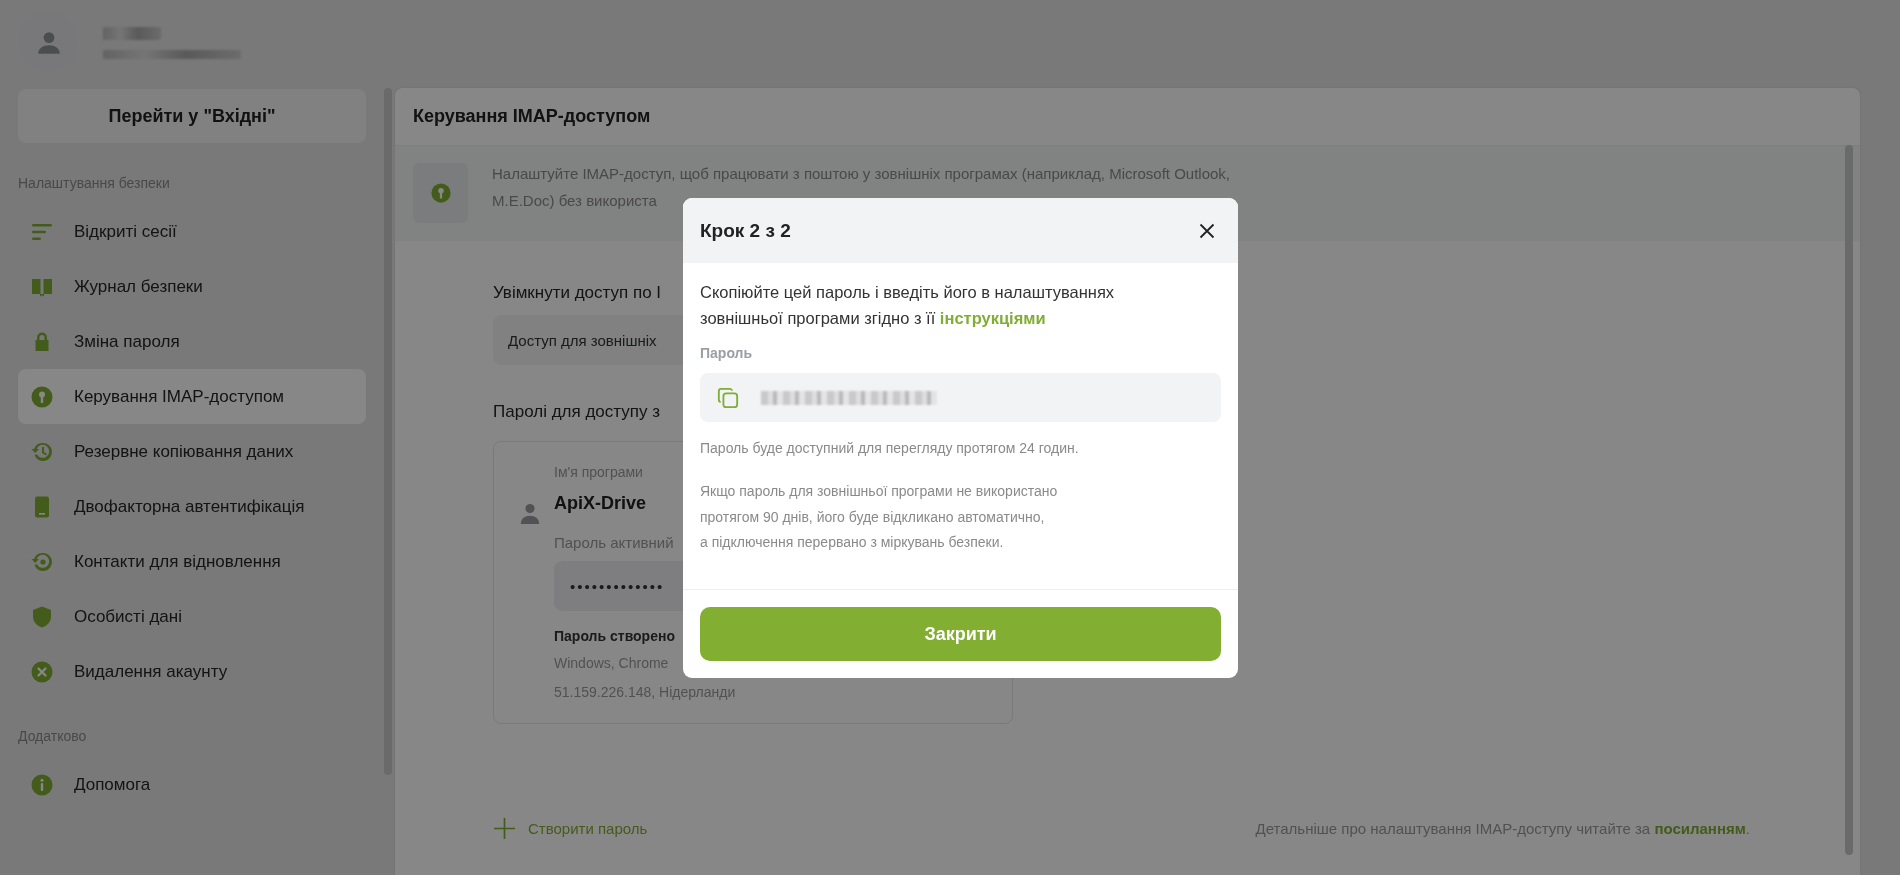 Image resolution: width=1900 pixels, height=875 pixels. Describe the element at coordinates (908, 305) in the screenshot. I see `instruction-text: Скопіюйте цей пароль і введіть його в налаштуваннях зовнішньої програми згідно з її інструкціями` at that location.